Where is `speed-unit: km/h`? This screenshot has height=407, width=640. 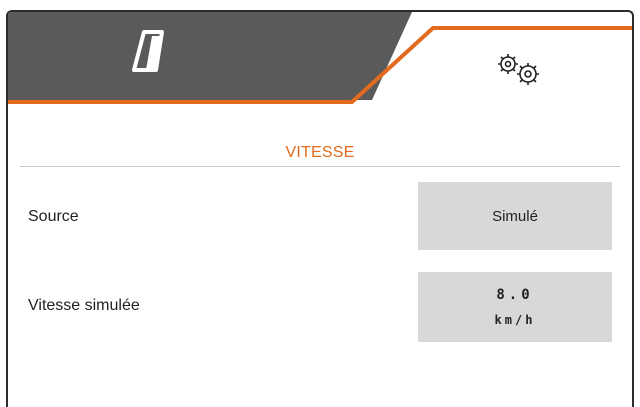
speed-unit: km/h is located at coordinates (515, 320).